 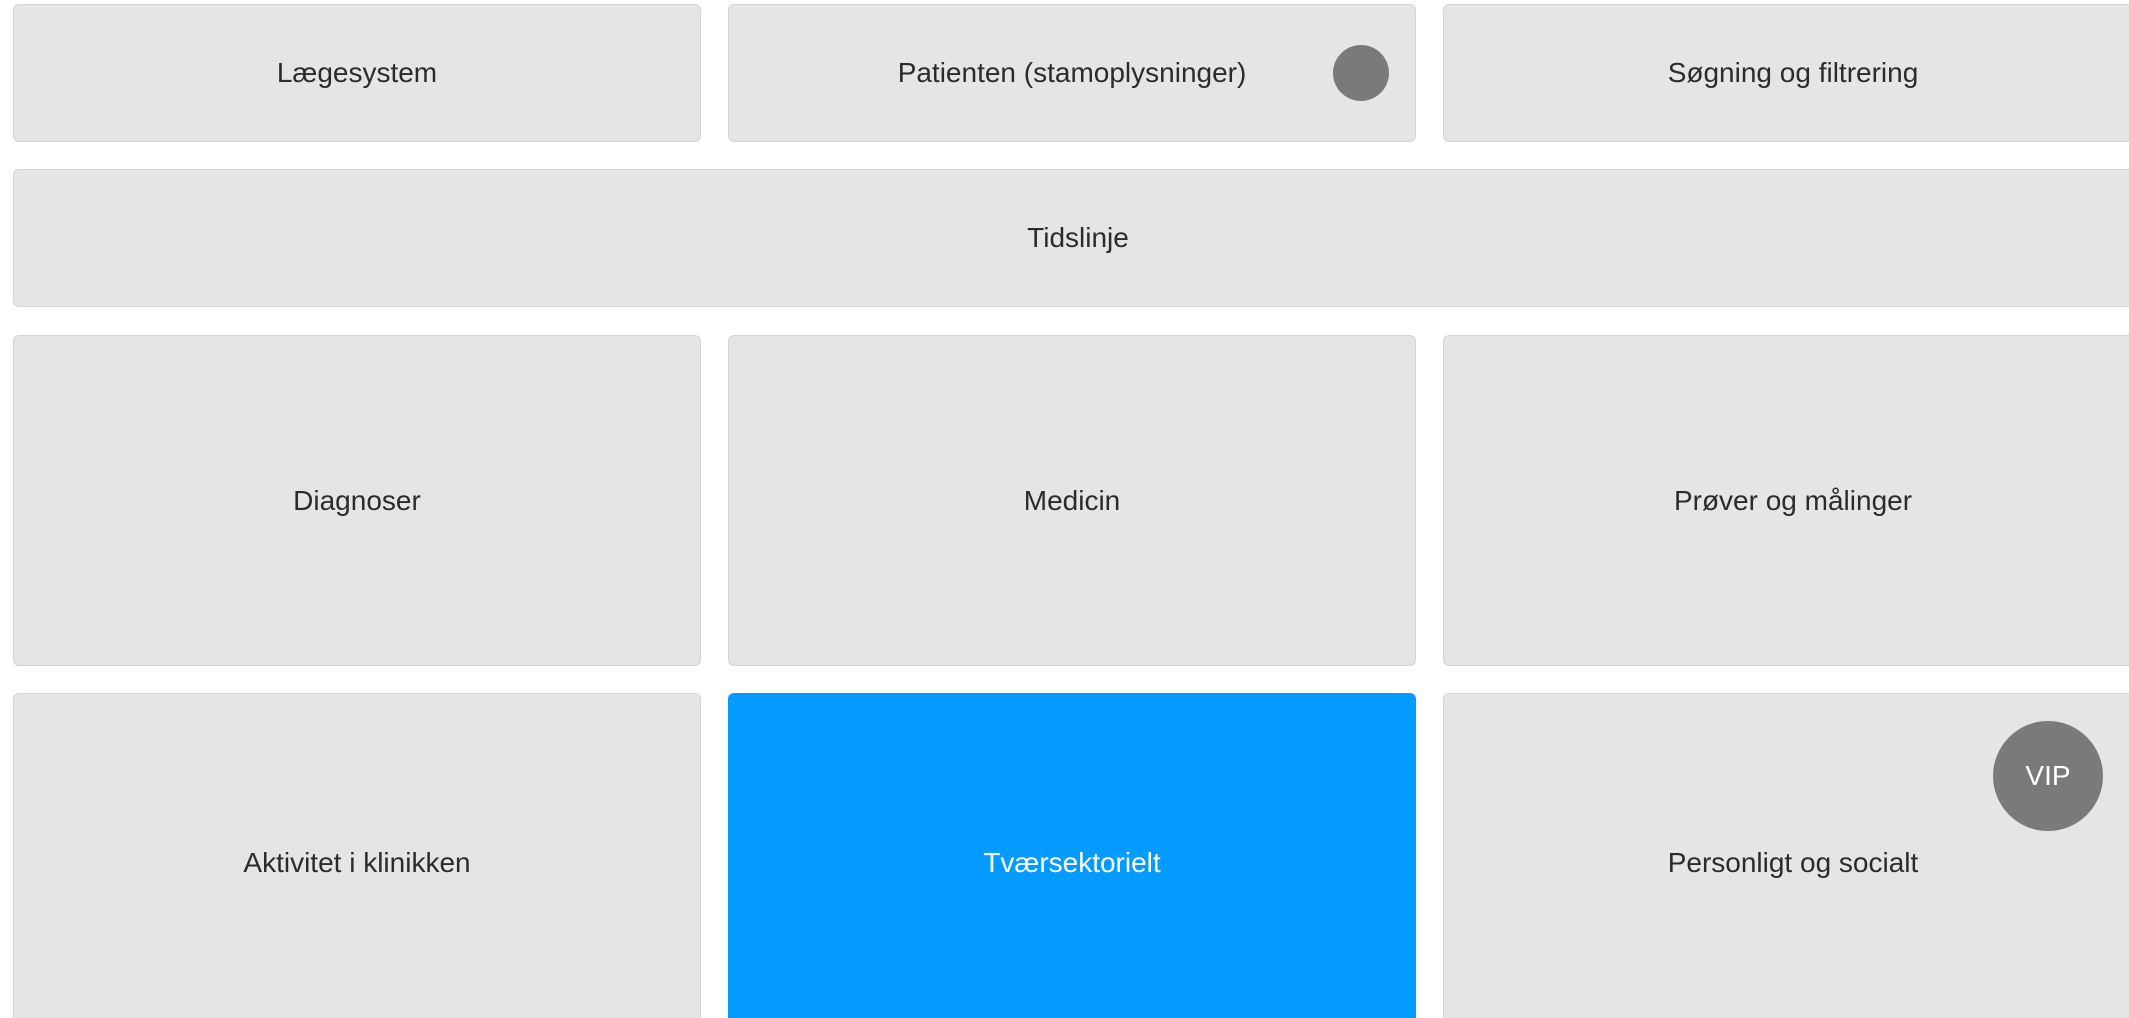 I want to click on tile-personligt-og-socialt: Personligt og socialt VIP, so click(x=1786, y=855).